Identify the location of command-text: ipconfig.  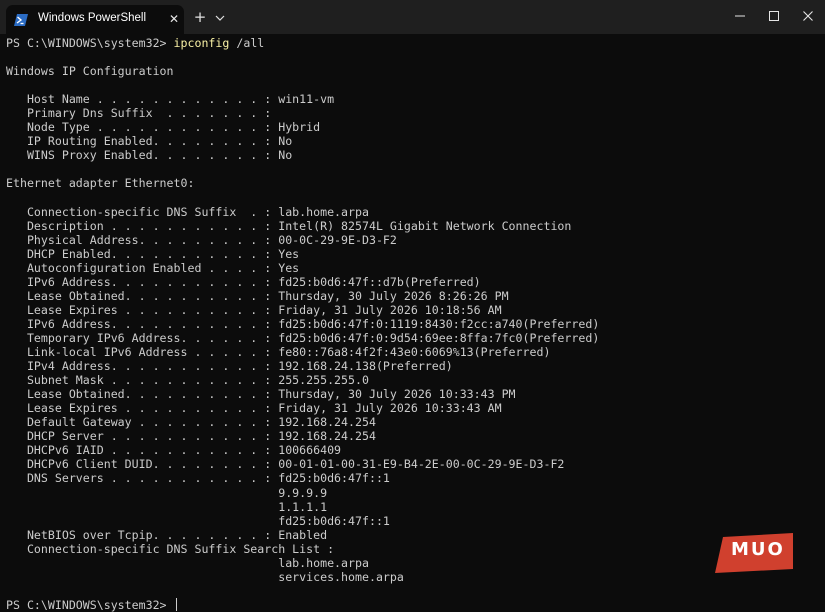
(201, 43).